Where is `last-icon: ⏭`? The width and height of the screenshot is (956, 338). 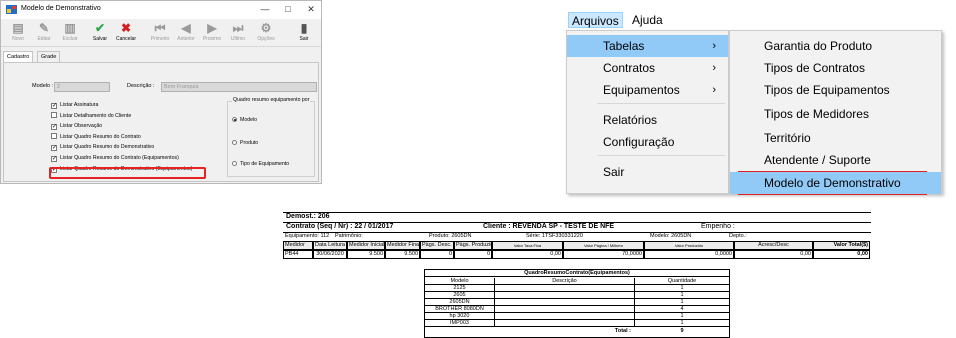
last-icon: ⏭ is located at coordinates (238, 28).